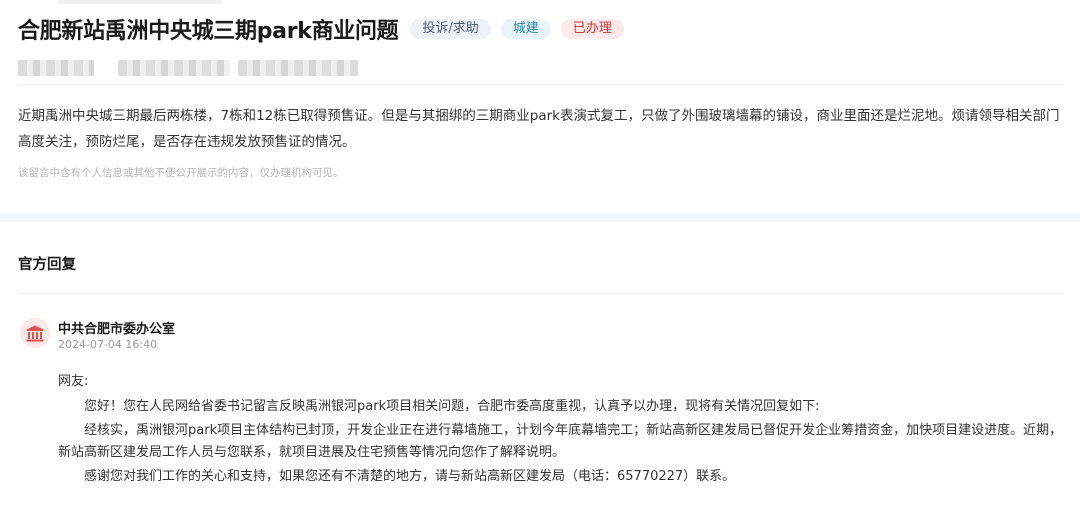  Describe the element at coordinates (181, 173) in the screenshot. I see `privacy-note: 该留言中含有个人信息或其他不便公开展示的内容，仅办理机构可见。` at that location.